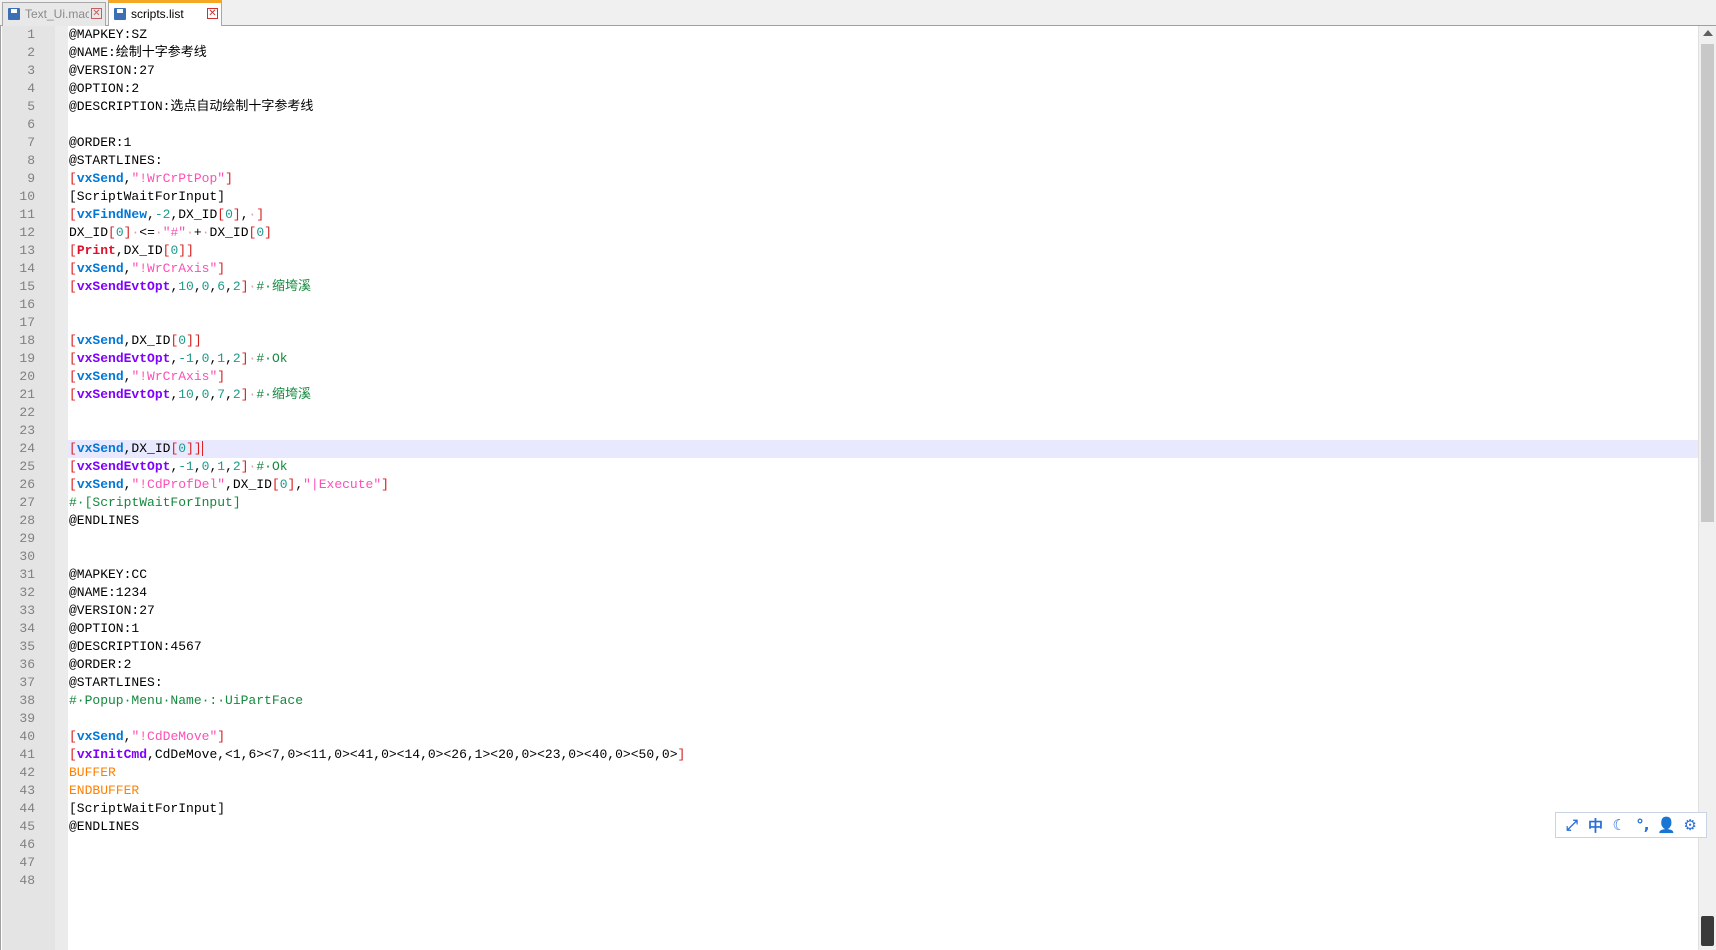 The image size is (1716, 950). What do you see at coordinates (858, 881) in the screenshot?
I see `code-line: 48` at bounding box center [858, 881].